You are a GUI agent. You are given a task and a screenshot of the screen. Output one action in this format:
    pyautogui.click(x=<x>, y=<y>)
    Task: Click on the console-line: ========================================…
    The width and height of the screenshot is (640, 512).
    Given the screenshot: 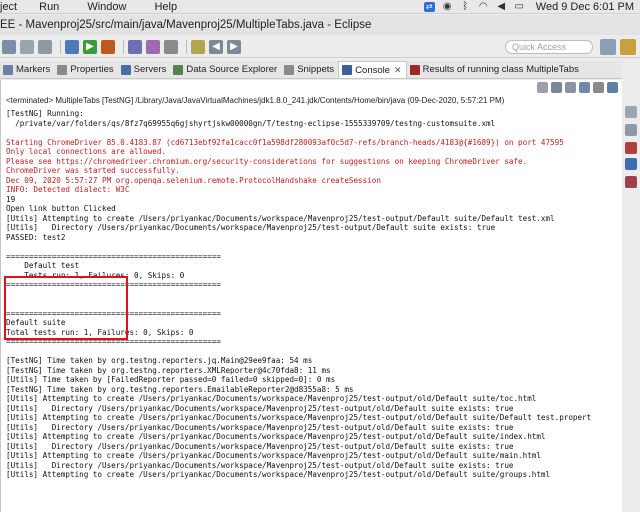 What is the action you would take?
    pyautogui.click(x=113, y=256)
    